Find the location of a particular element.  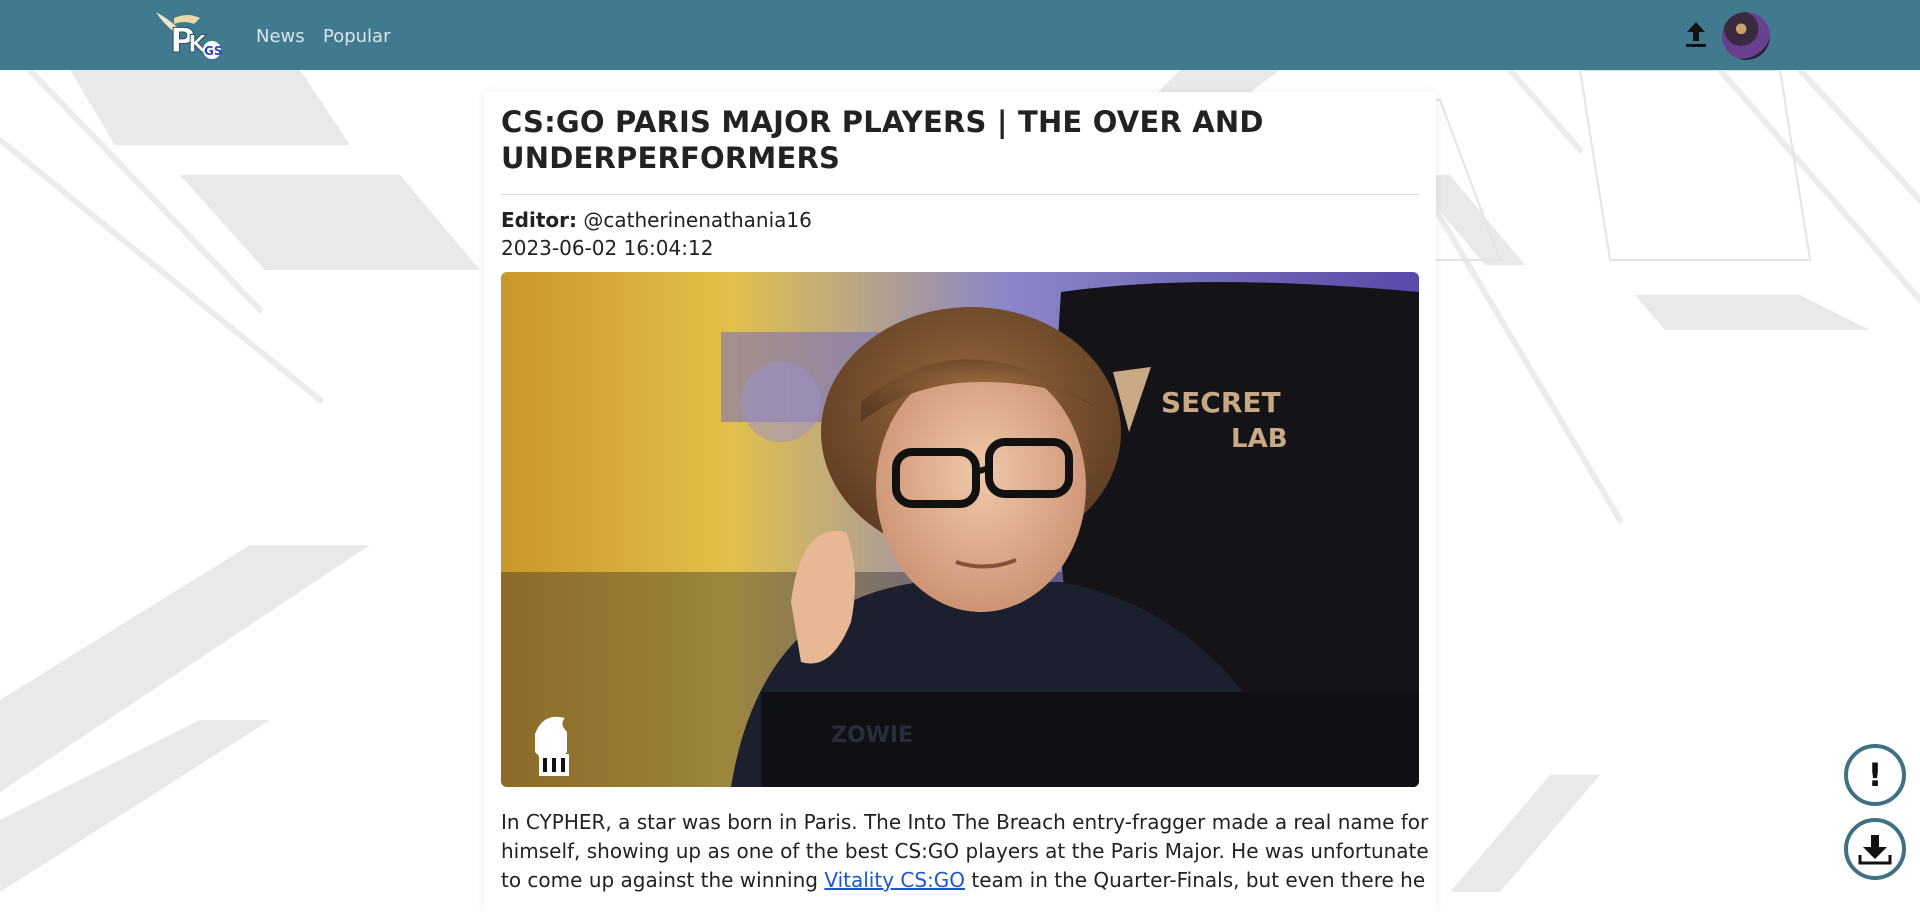

site-logo: P K GS is located at coordinates (188, 34).